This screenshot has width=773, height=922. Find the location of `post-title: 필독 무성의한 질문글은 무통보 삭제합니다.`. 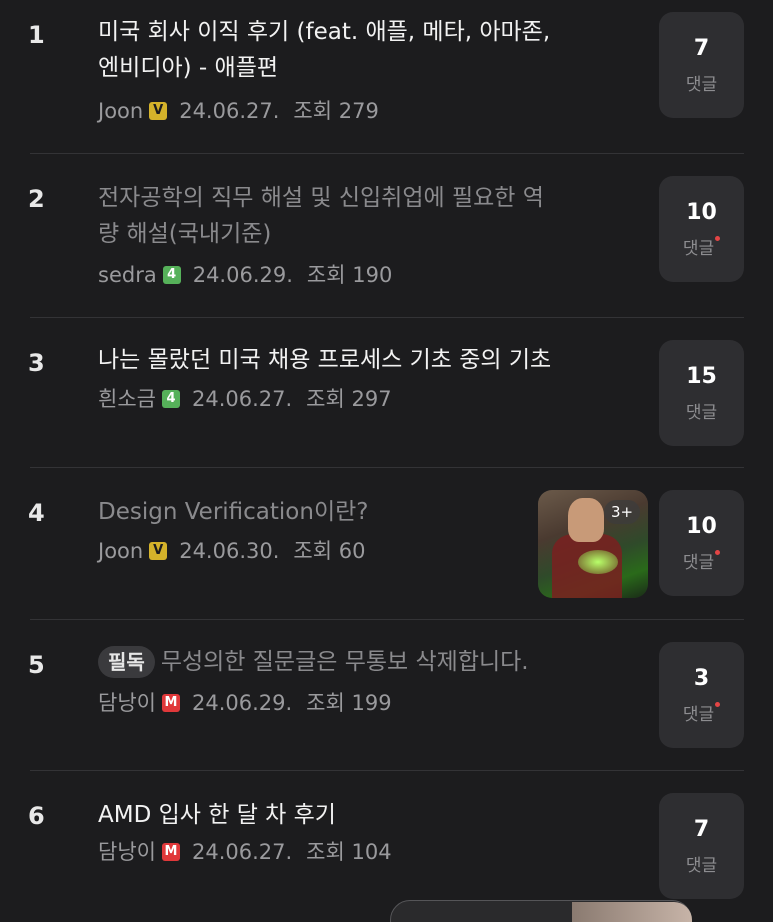

post-title: 필독 무성의한 질문글은 무통보 삭제합니다. is located at coordinates (313, 662).